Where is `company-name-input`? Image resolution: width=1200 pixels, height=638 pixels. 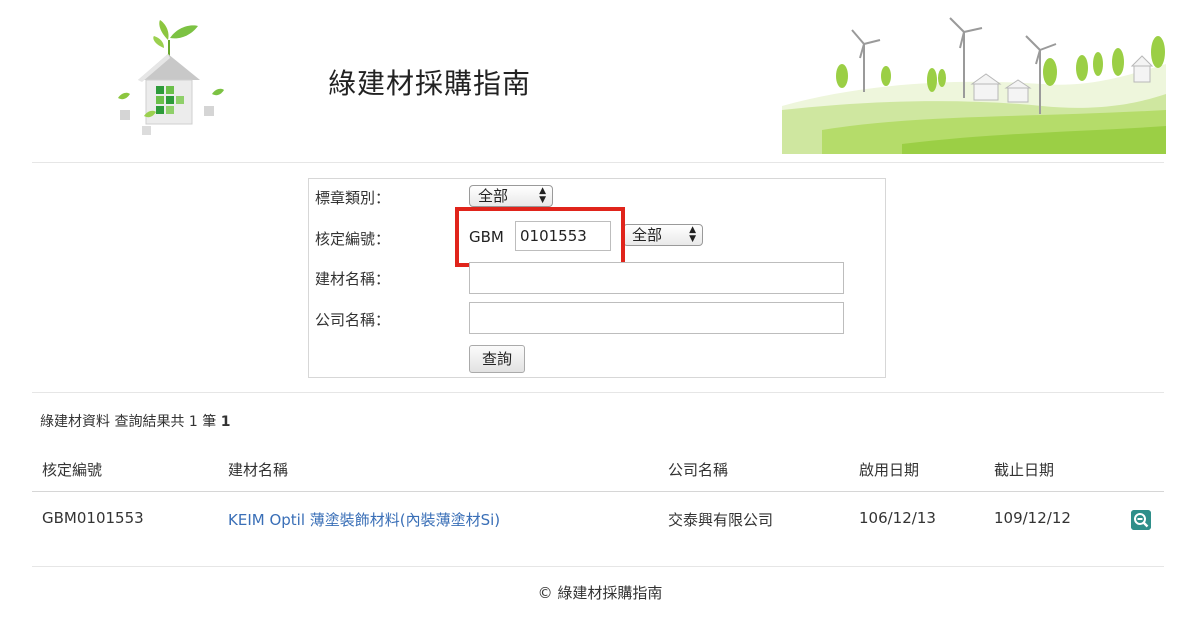 company-name-input is located at coordinates (656, 318).